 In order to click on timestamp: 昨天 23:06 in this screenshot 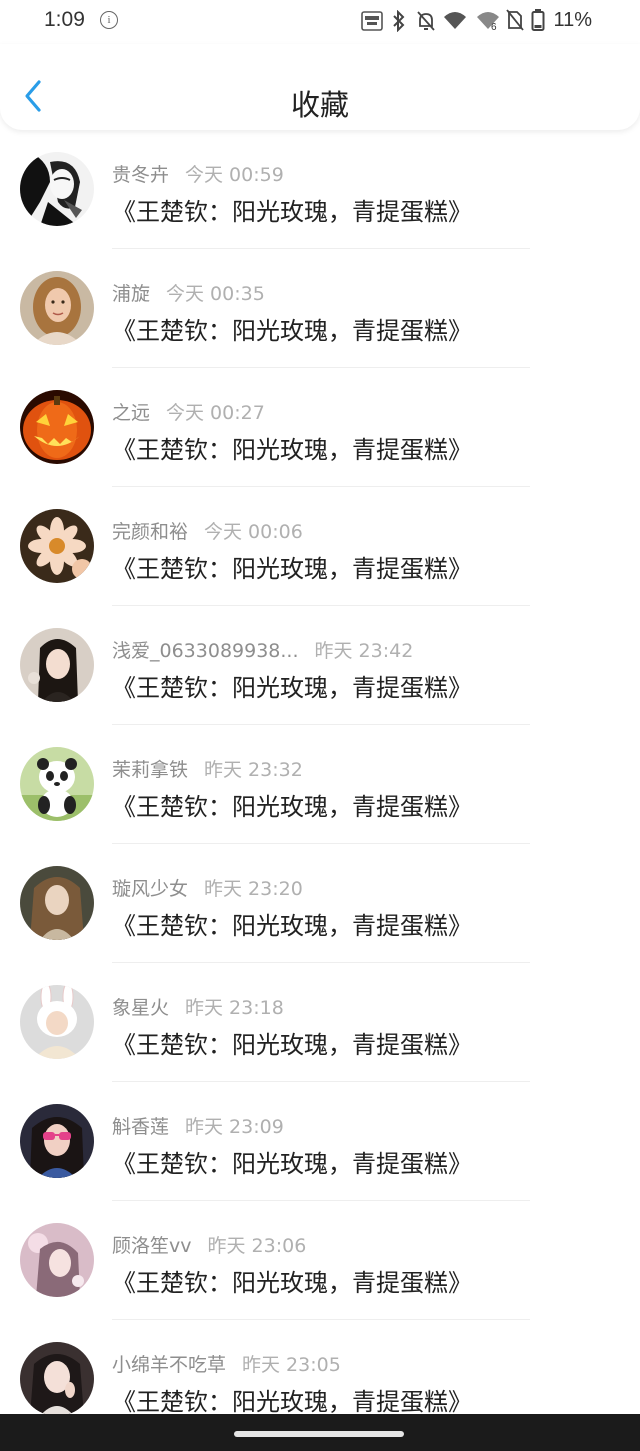, I will do `click(257, 1246)`.